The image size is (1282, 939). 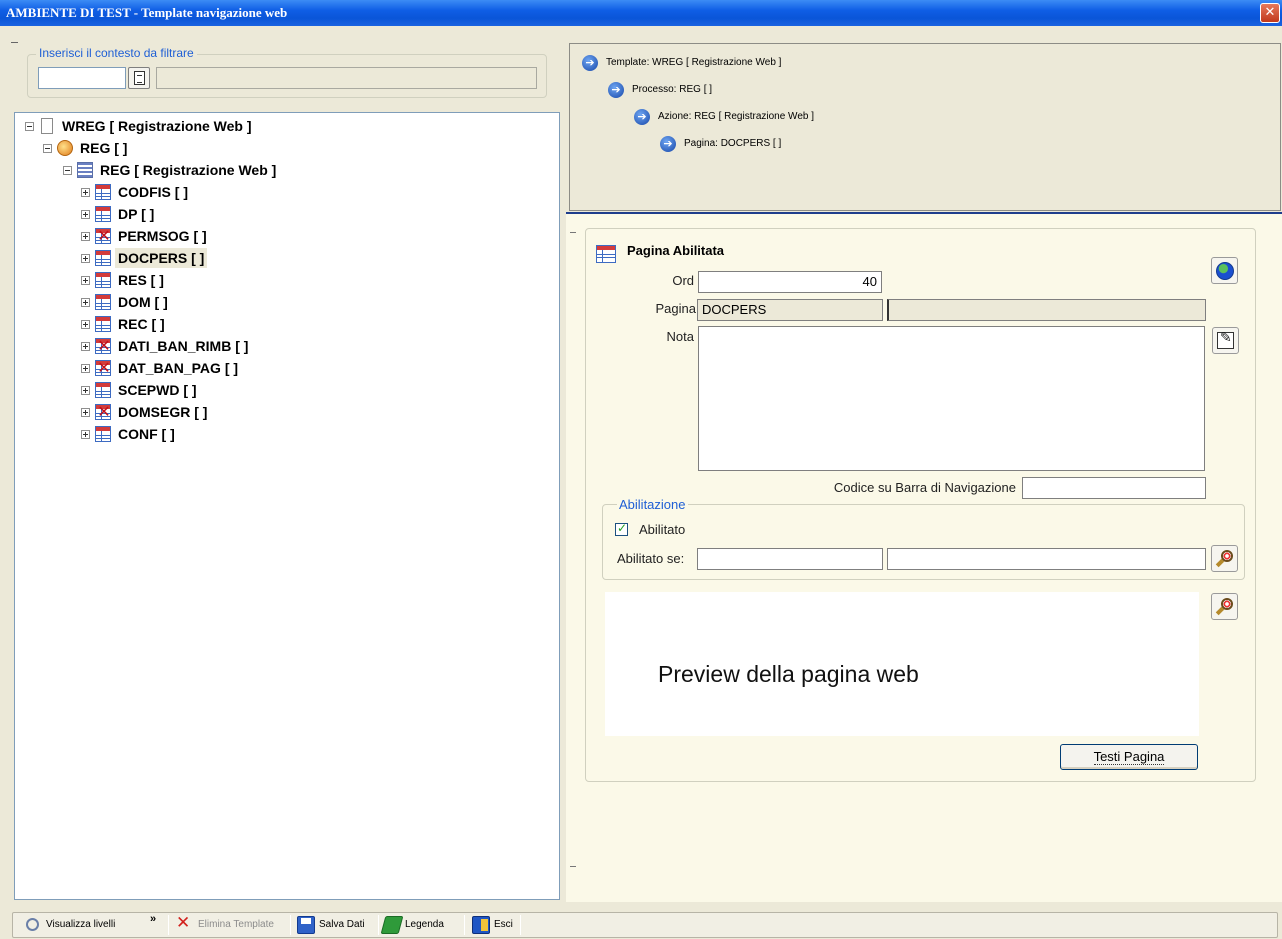 What do you see at coordinates (733, 143) in the screenshot?
I see `breadcrumb-label: Pagina: DOCPERS [ ]` at bounding box center [733, 143].